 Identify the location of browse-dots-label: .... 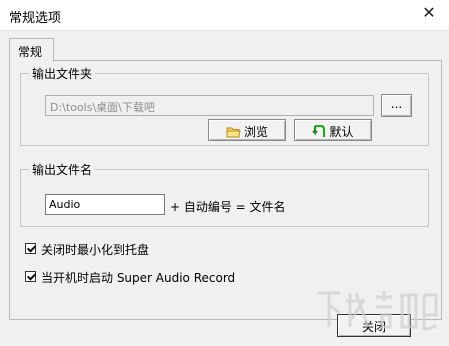
(396, 104).